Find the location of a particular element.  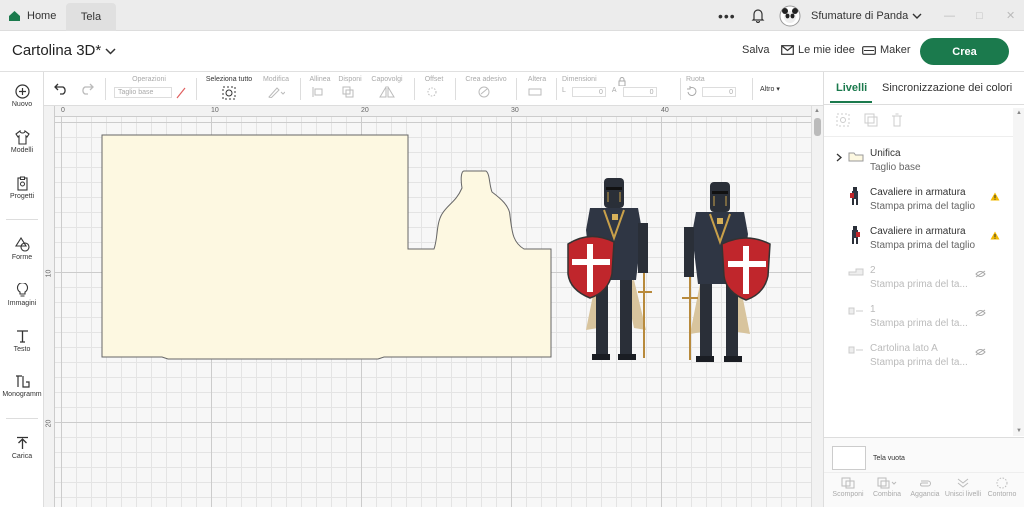

combine-button: Combina is located at coordinates (887, 487).